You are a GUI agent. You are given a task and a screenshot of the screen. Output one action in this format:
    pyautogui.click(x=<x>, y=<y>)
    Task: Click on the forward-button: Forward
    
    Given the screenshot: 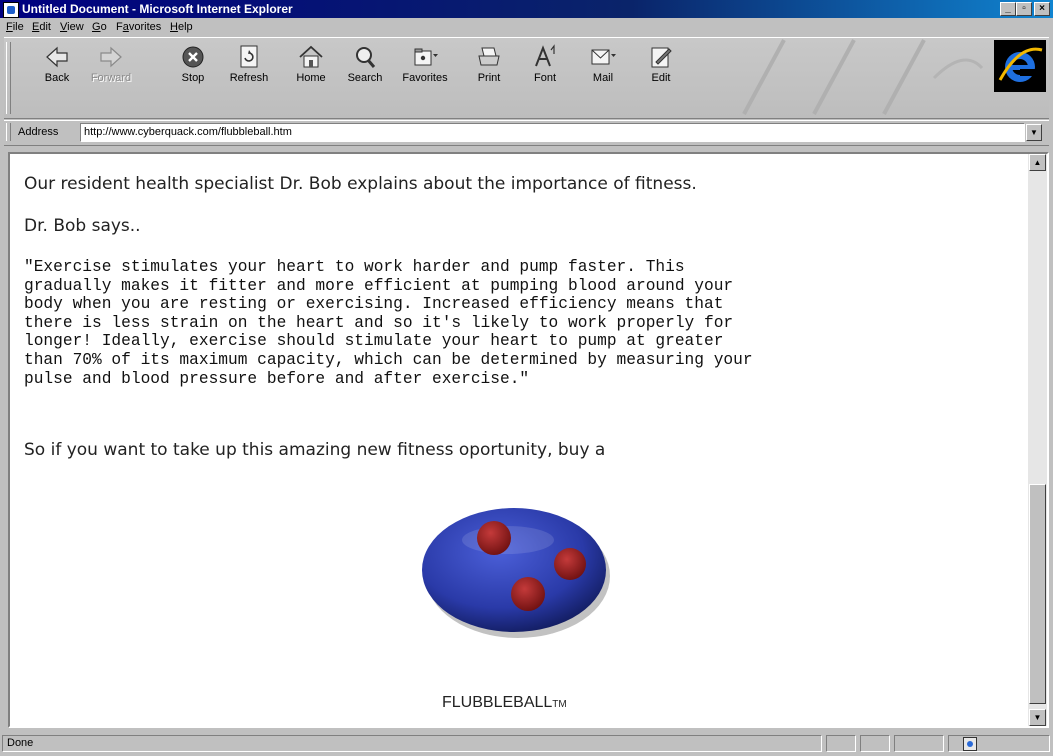 What is the action you would take?
    pyautogui.click(x=111, y=67)
    